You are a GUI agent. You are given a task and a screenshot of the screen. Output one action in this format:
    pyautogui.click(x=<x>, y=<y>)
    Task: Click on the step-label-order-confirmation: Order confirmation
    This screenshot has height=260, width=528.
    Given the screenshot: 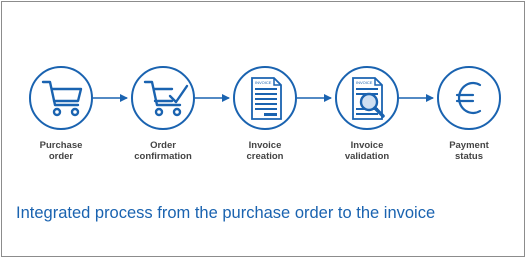 What is the action you would take?
    pyautogui.click(x=163, y=151)
    